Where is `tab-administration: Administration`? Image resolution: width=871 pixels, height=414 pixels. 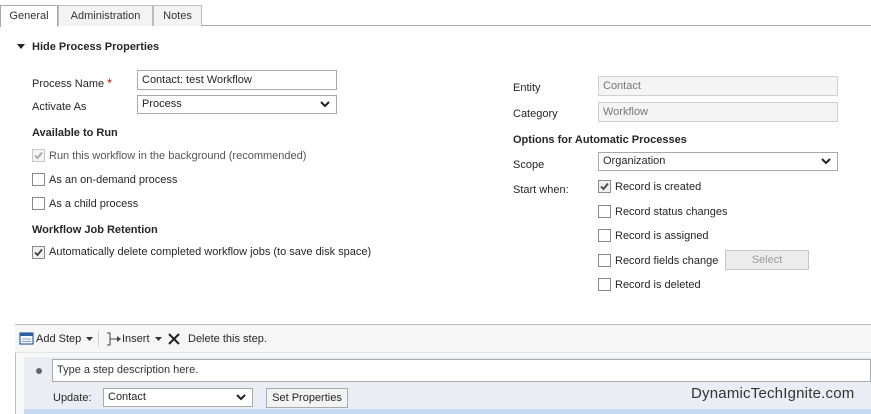
tab-administration: Administration is located at coordinates (105, 15).